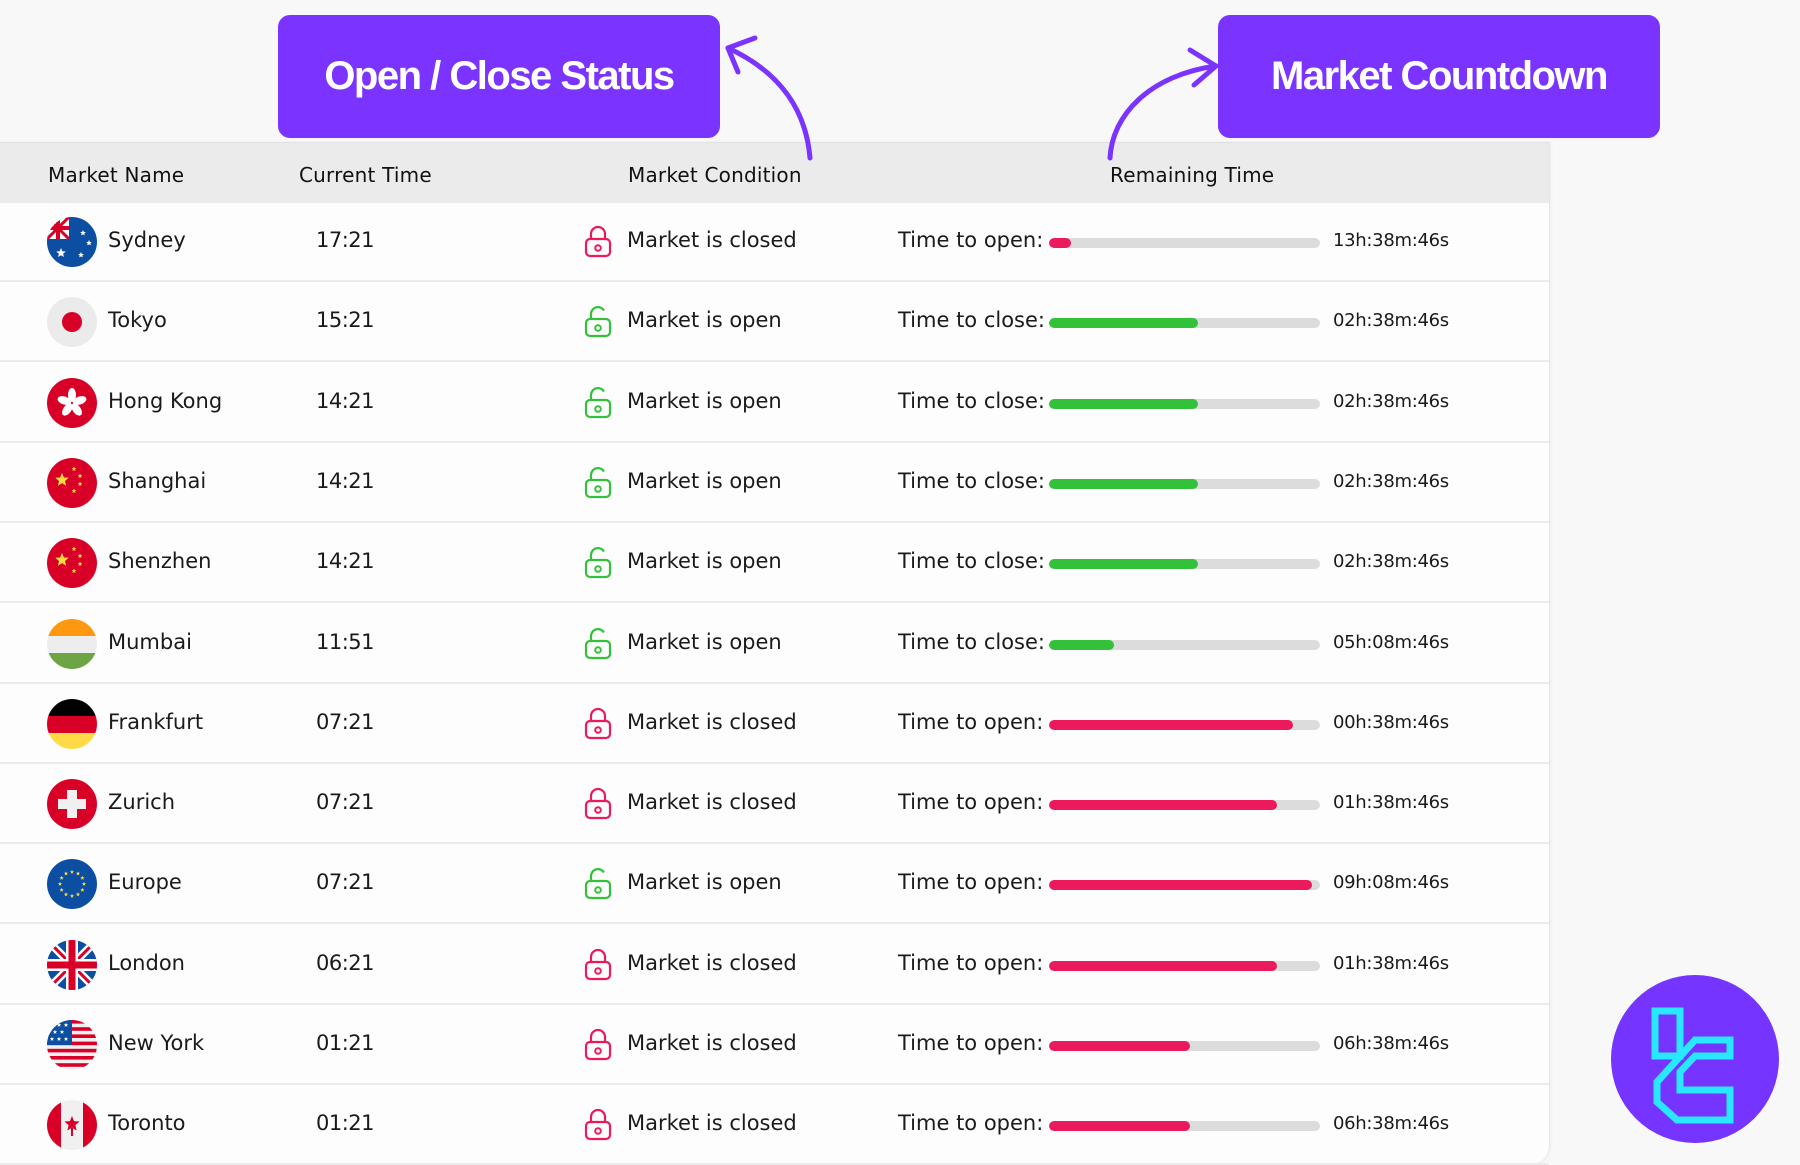  Describe the element at coordinates (1439, 76) in the screenshot. I see `market-countdown-callout: Market Countdown` at that location.